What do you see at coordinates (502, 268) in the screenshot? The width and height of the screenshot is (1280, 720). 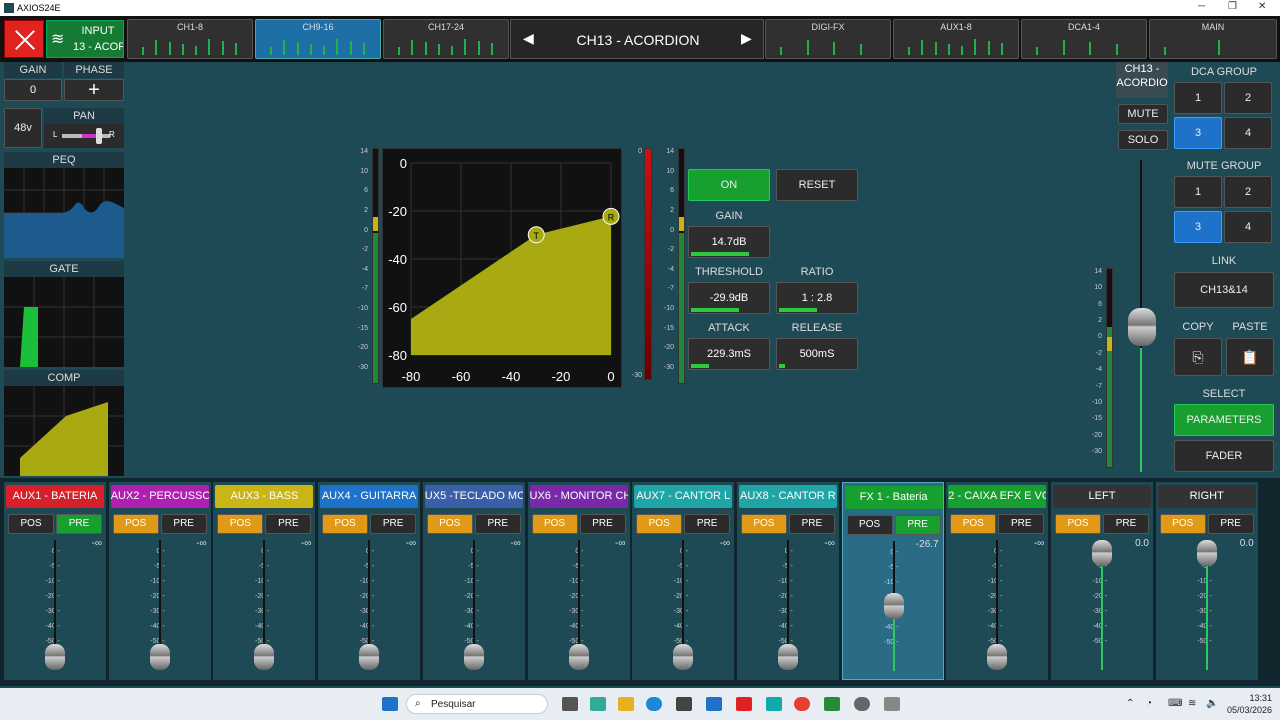 I see `compressor-graph: T R 0 -20 -40 -60 -80 -80 -60 -40 -20 0` at bounding box center [502, 268].